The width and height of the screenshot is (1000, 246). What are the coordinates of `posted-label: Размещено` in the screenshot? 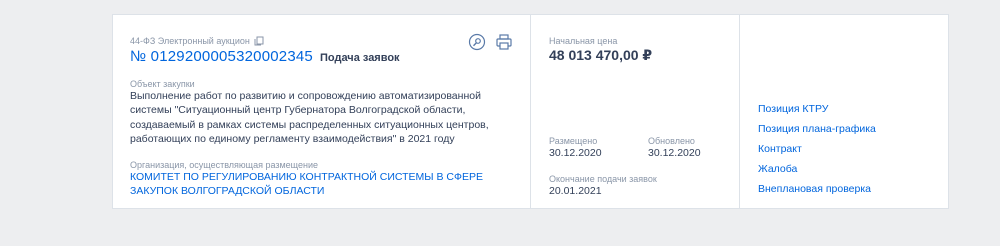 It's located at (573, 141).